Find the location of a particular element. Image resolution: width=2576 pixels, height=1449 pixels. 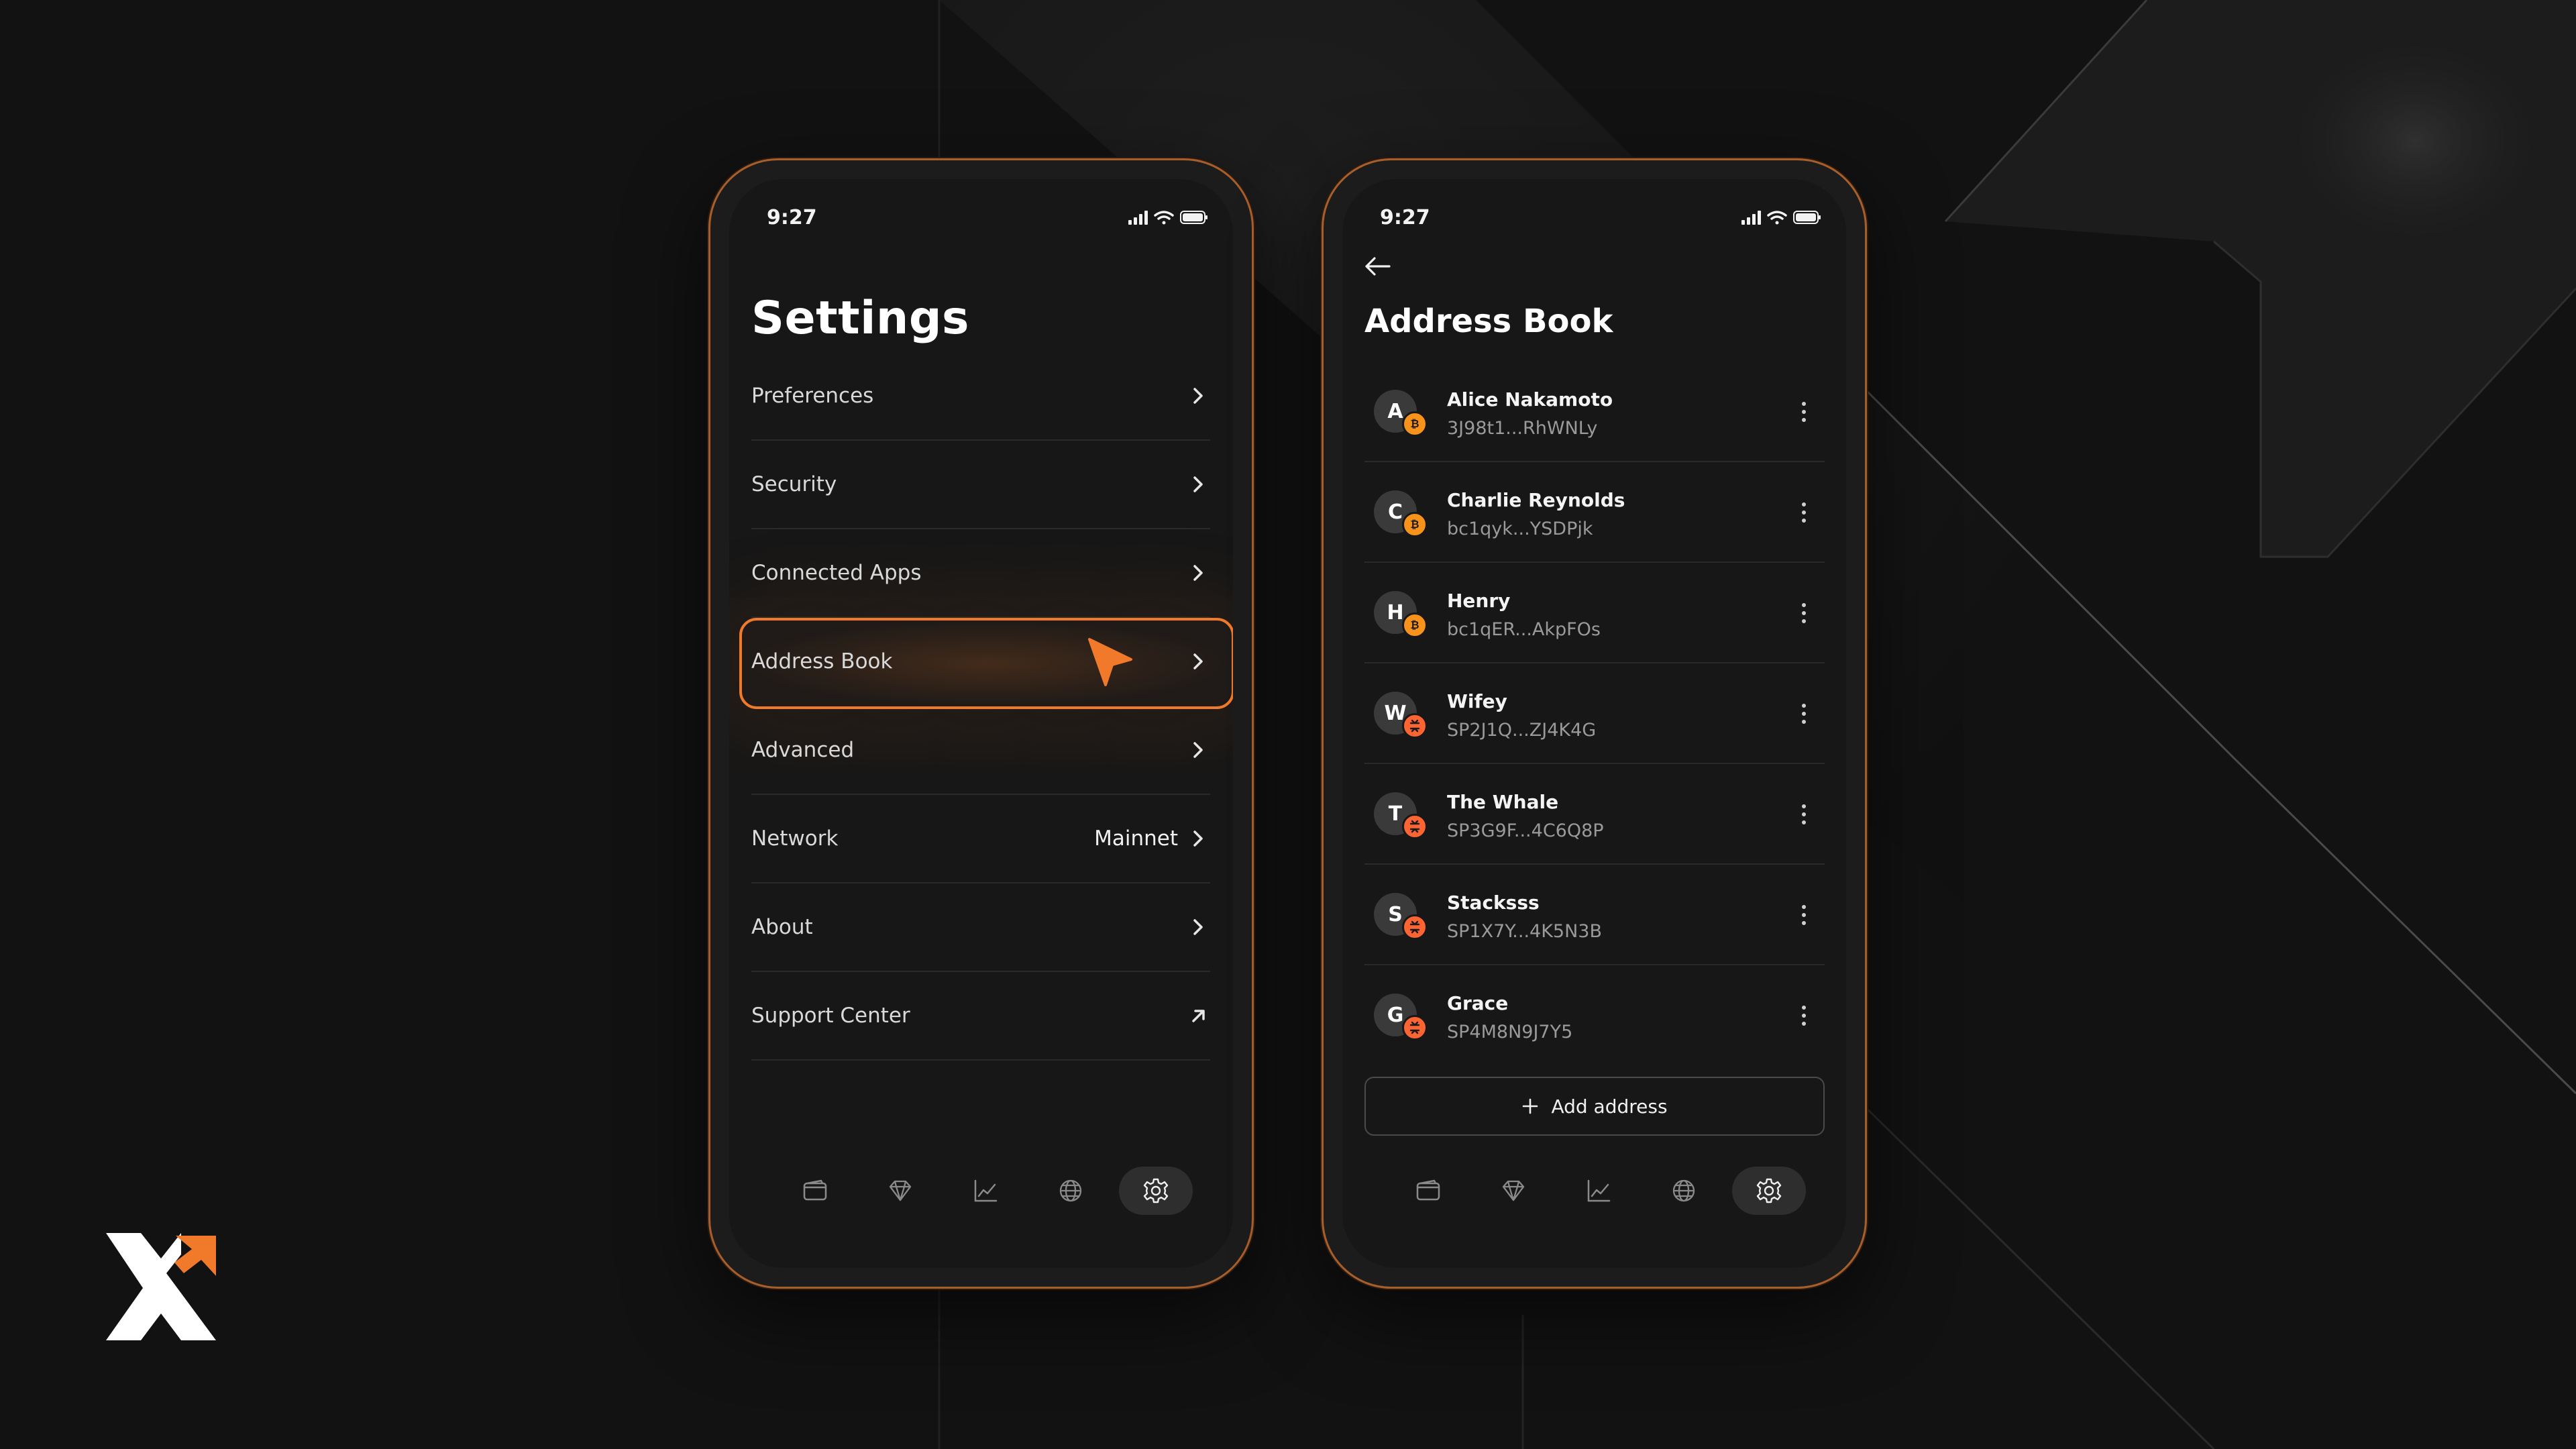

plus-icon is located at coordinates (1530, 1106).